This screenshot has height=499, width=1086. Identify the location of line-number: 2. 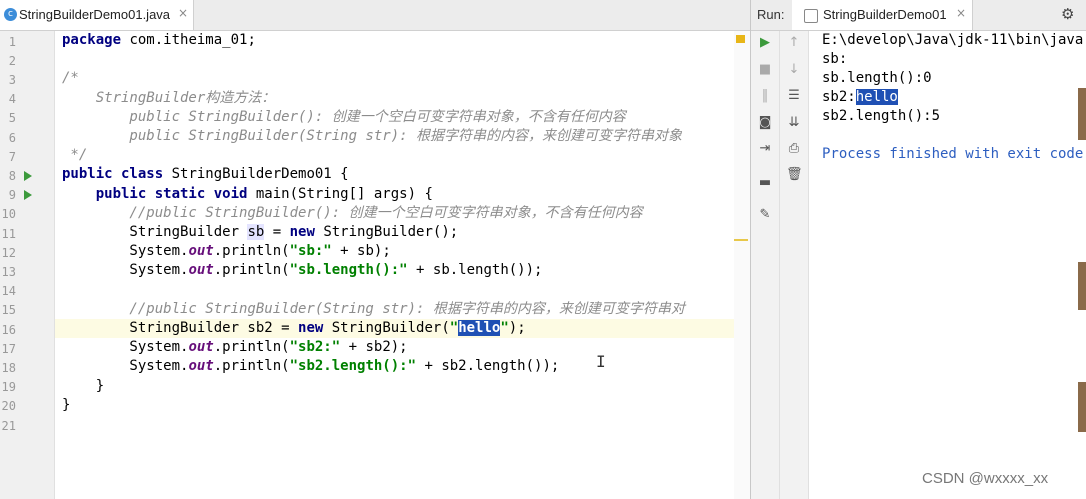
(12, 61).